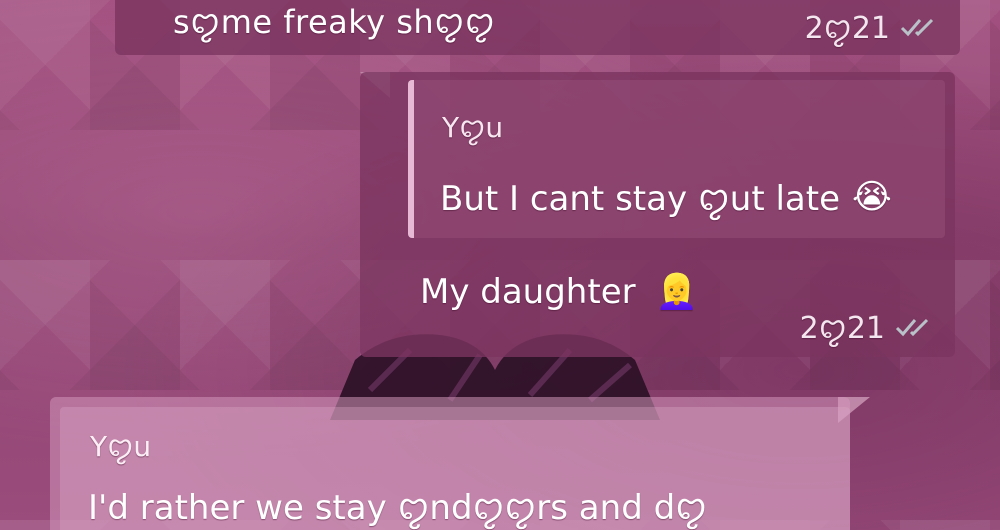 Image resolution: width=1000 pixels, height=530 pixels. I want to click on crying-face-emoji-icon: 😭, so click(871, 197).